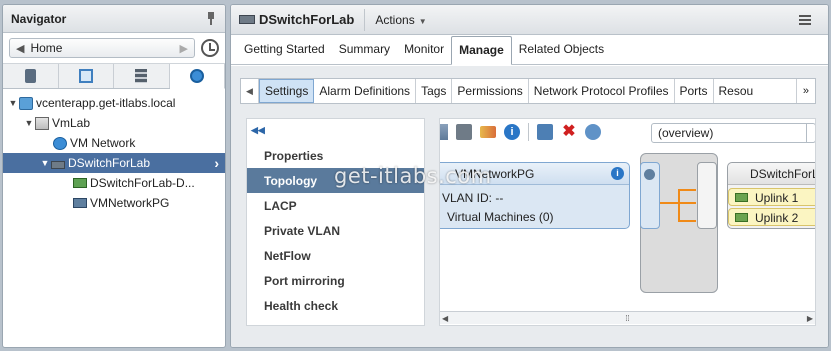 This screenshot has height=351, width=831. Describe the element at coordinates (534, 214) in the screenshot. I see `virtual-machines-text: Virtual Machines (0)` at that location.